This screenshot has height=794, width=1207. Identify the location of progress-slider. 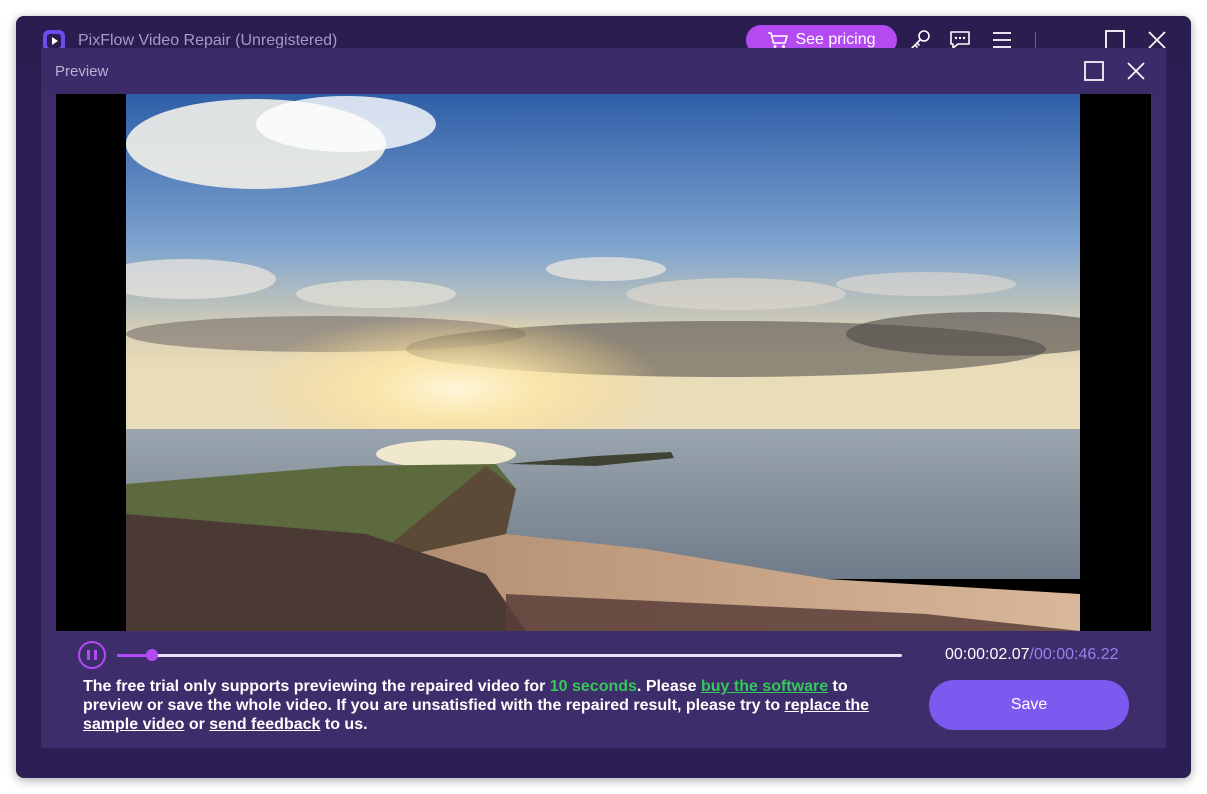
(509, 655).